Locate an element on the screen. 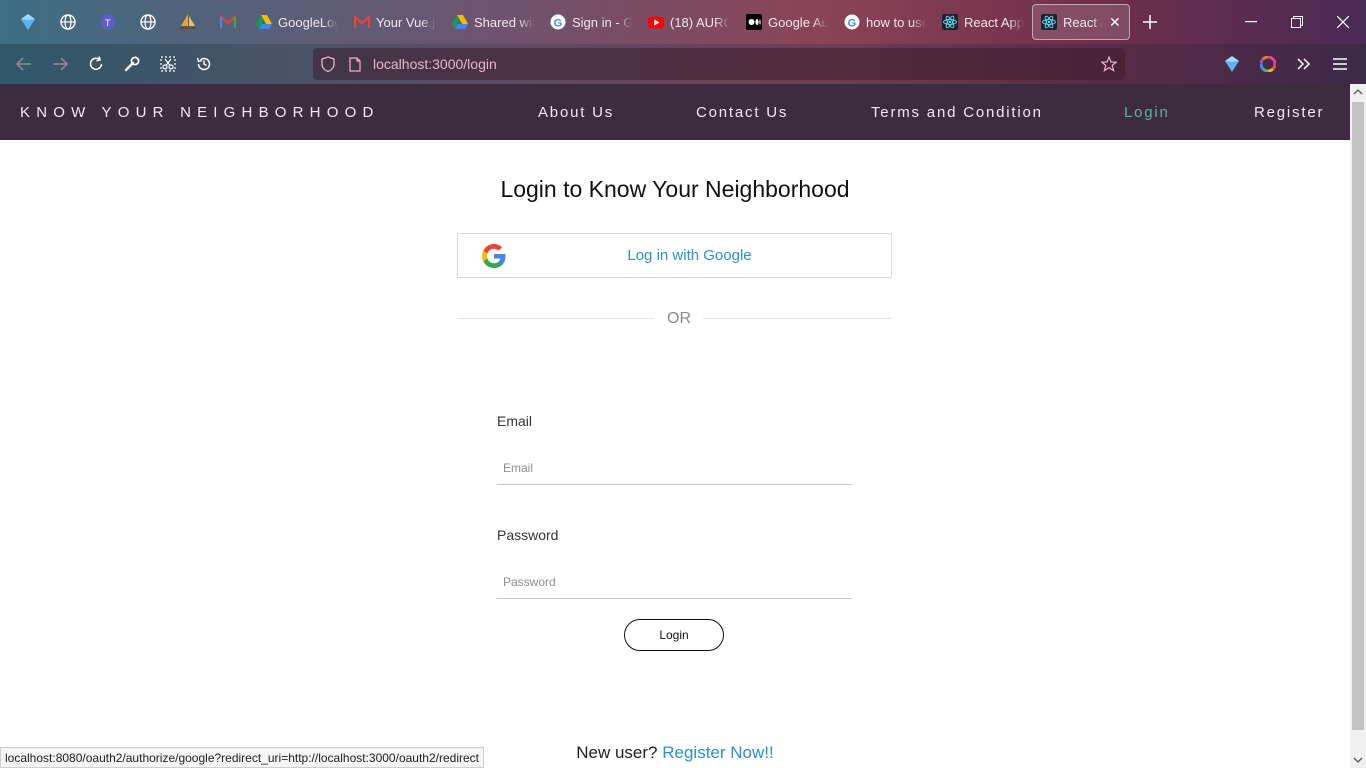  shield-icon is located at coordinates (328, 64).